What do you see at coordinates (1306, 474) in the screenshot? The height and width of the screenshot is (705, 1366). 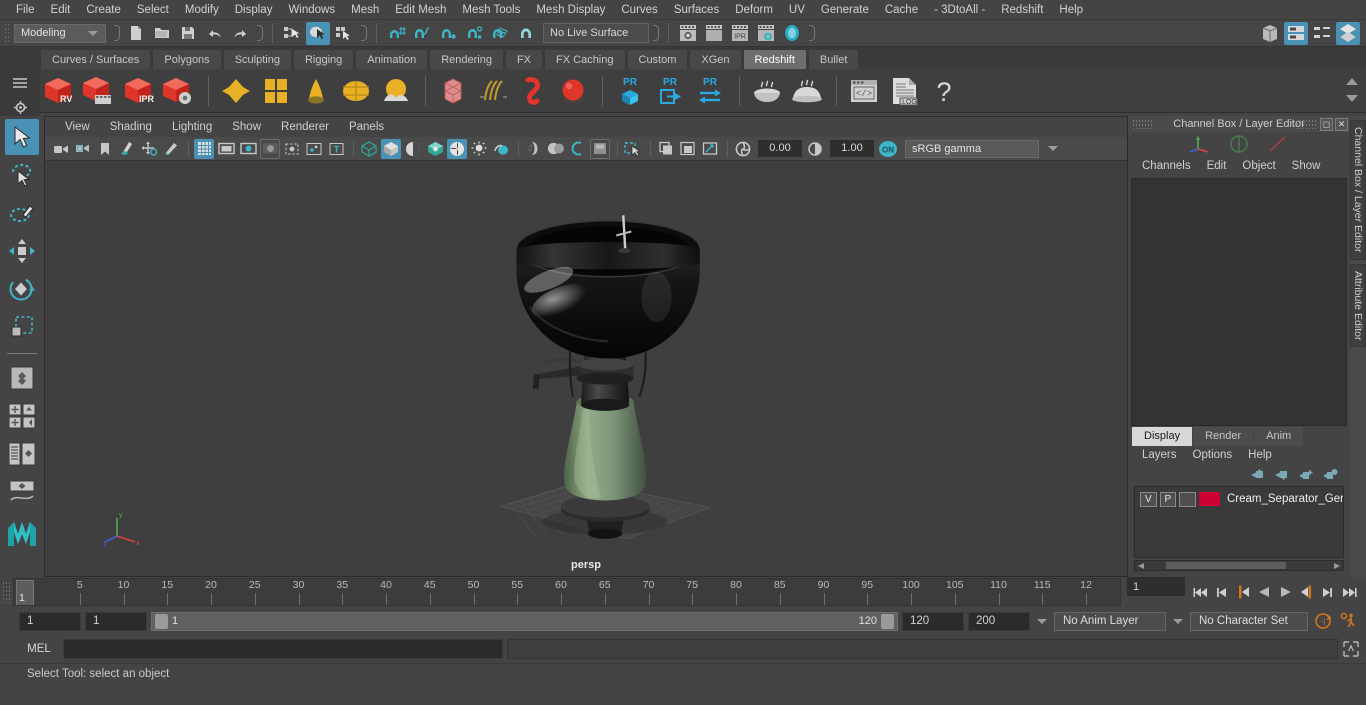 I see `new-layer-icon` at bounding box center [1306, 474].